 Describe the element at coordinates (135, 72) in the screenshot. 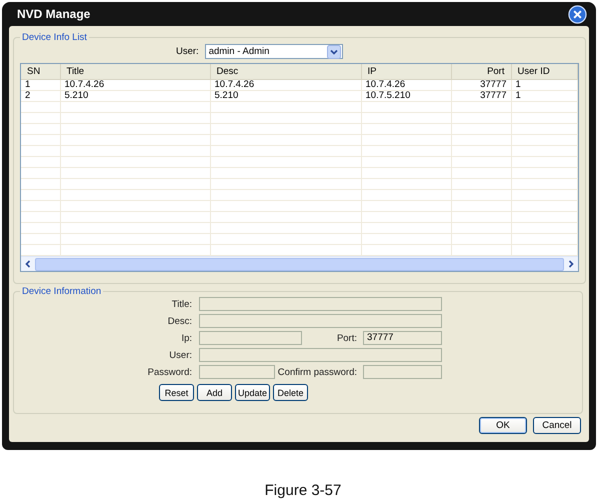

I see `column-header: Title` at that location.